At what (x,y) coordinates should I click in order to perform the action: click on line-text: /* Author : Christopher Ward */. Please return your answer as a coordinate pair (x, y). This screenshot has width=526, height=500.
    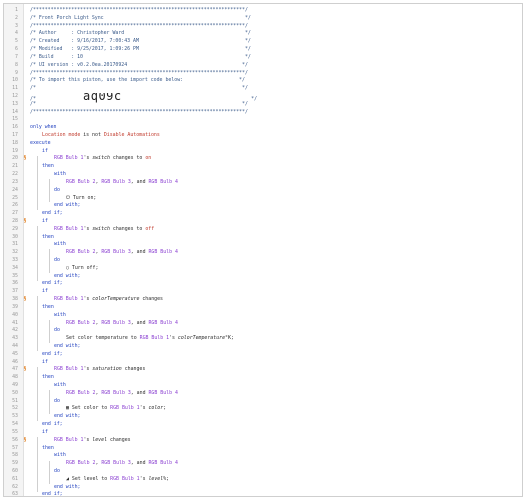
    Looking at the image, I should click on (274, 34).